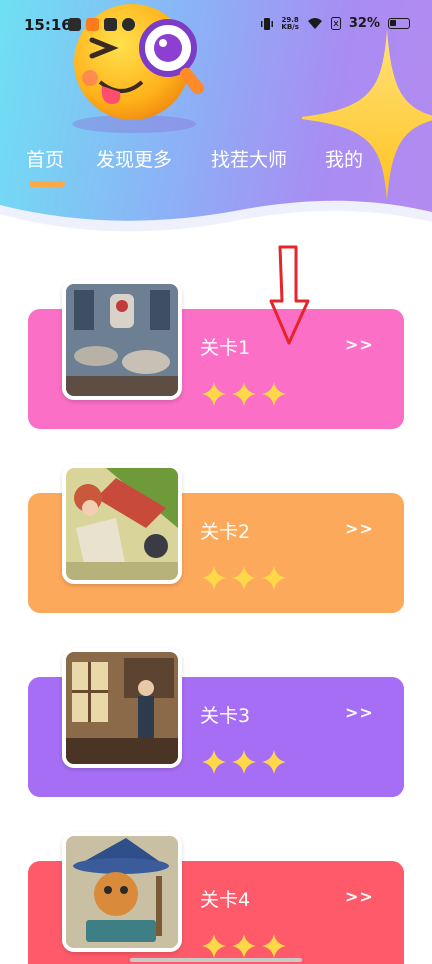 Image resolution: width=432 pixels, height=964 pixels. Describe the element at coordinates (45, 158) in the screenshot. I see `tab-home: 首页` at that location.